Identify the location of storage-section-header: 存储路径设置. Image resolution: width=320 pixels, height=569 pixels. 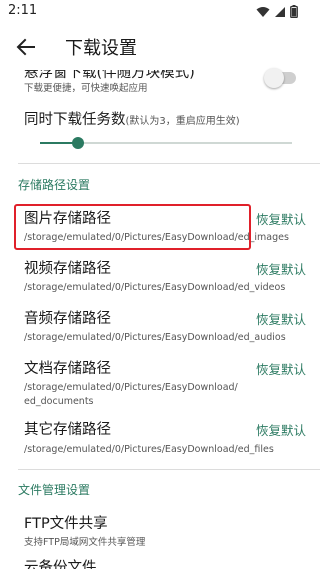
(54, 185).